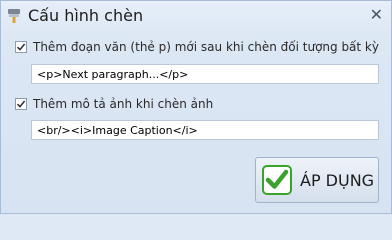  What do you see at coordinates (376, 15) in the screenshot?
I see `close-icon: ✕` at bounding box center [376, 15].